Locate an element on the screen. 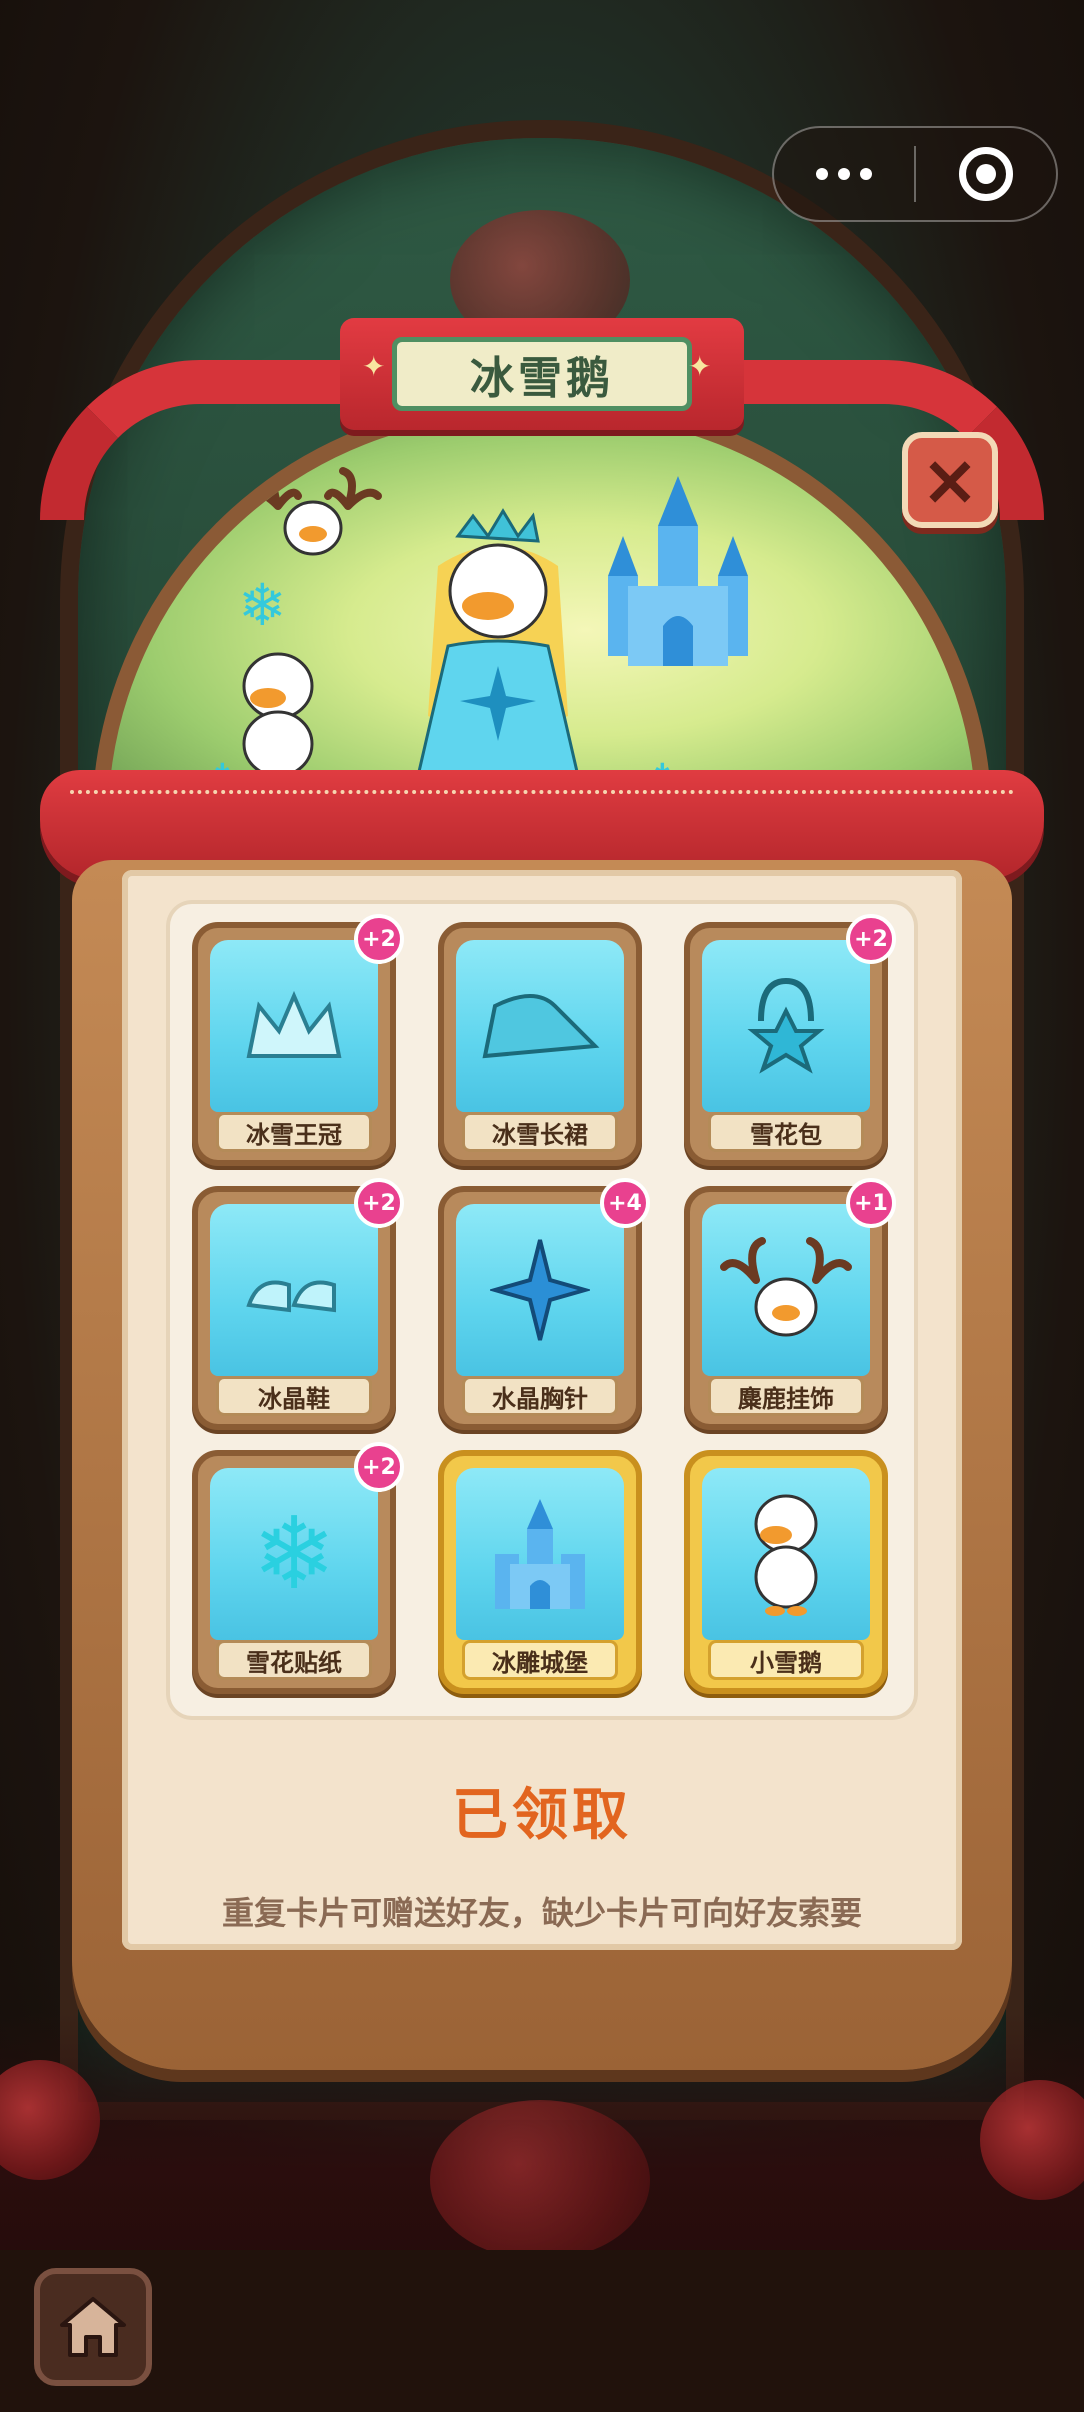 The height and width of the screenshot is (2412, 1084). card-face: ❄ is located at coordinates (294, 1554).